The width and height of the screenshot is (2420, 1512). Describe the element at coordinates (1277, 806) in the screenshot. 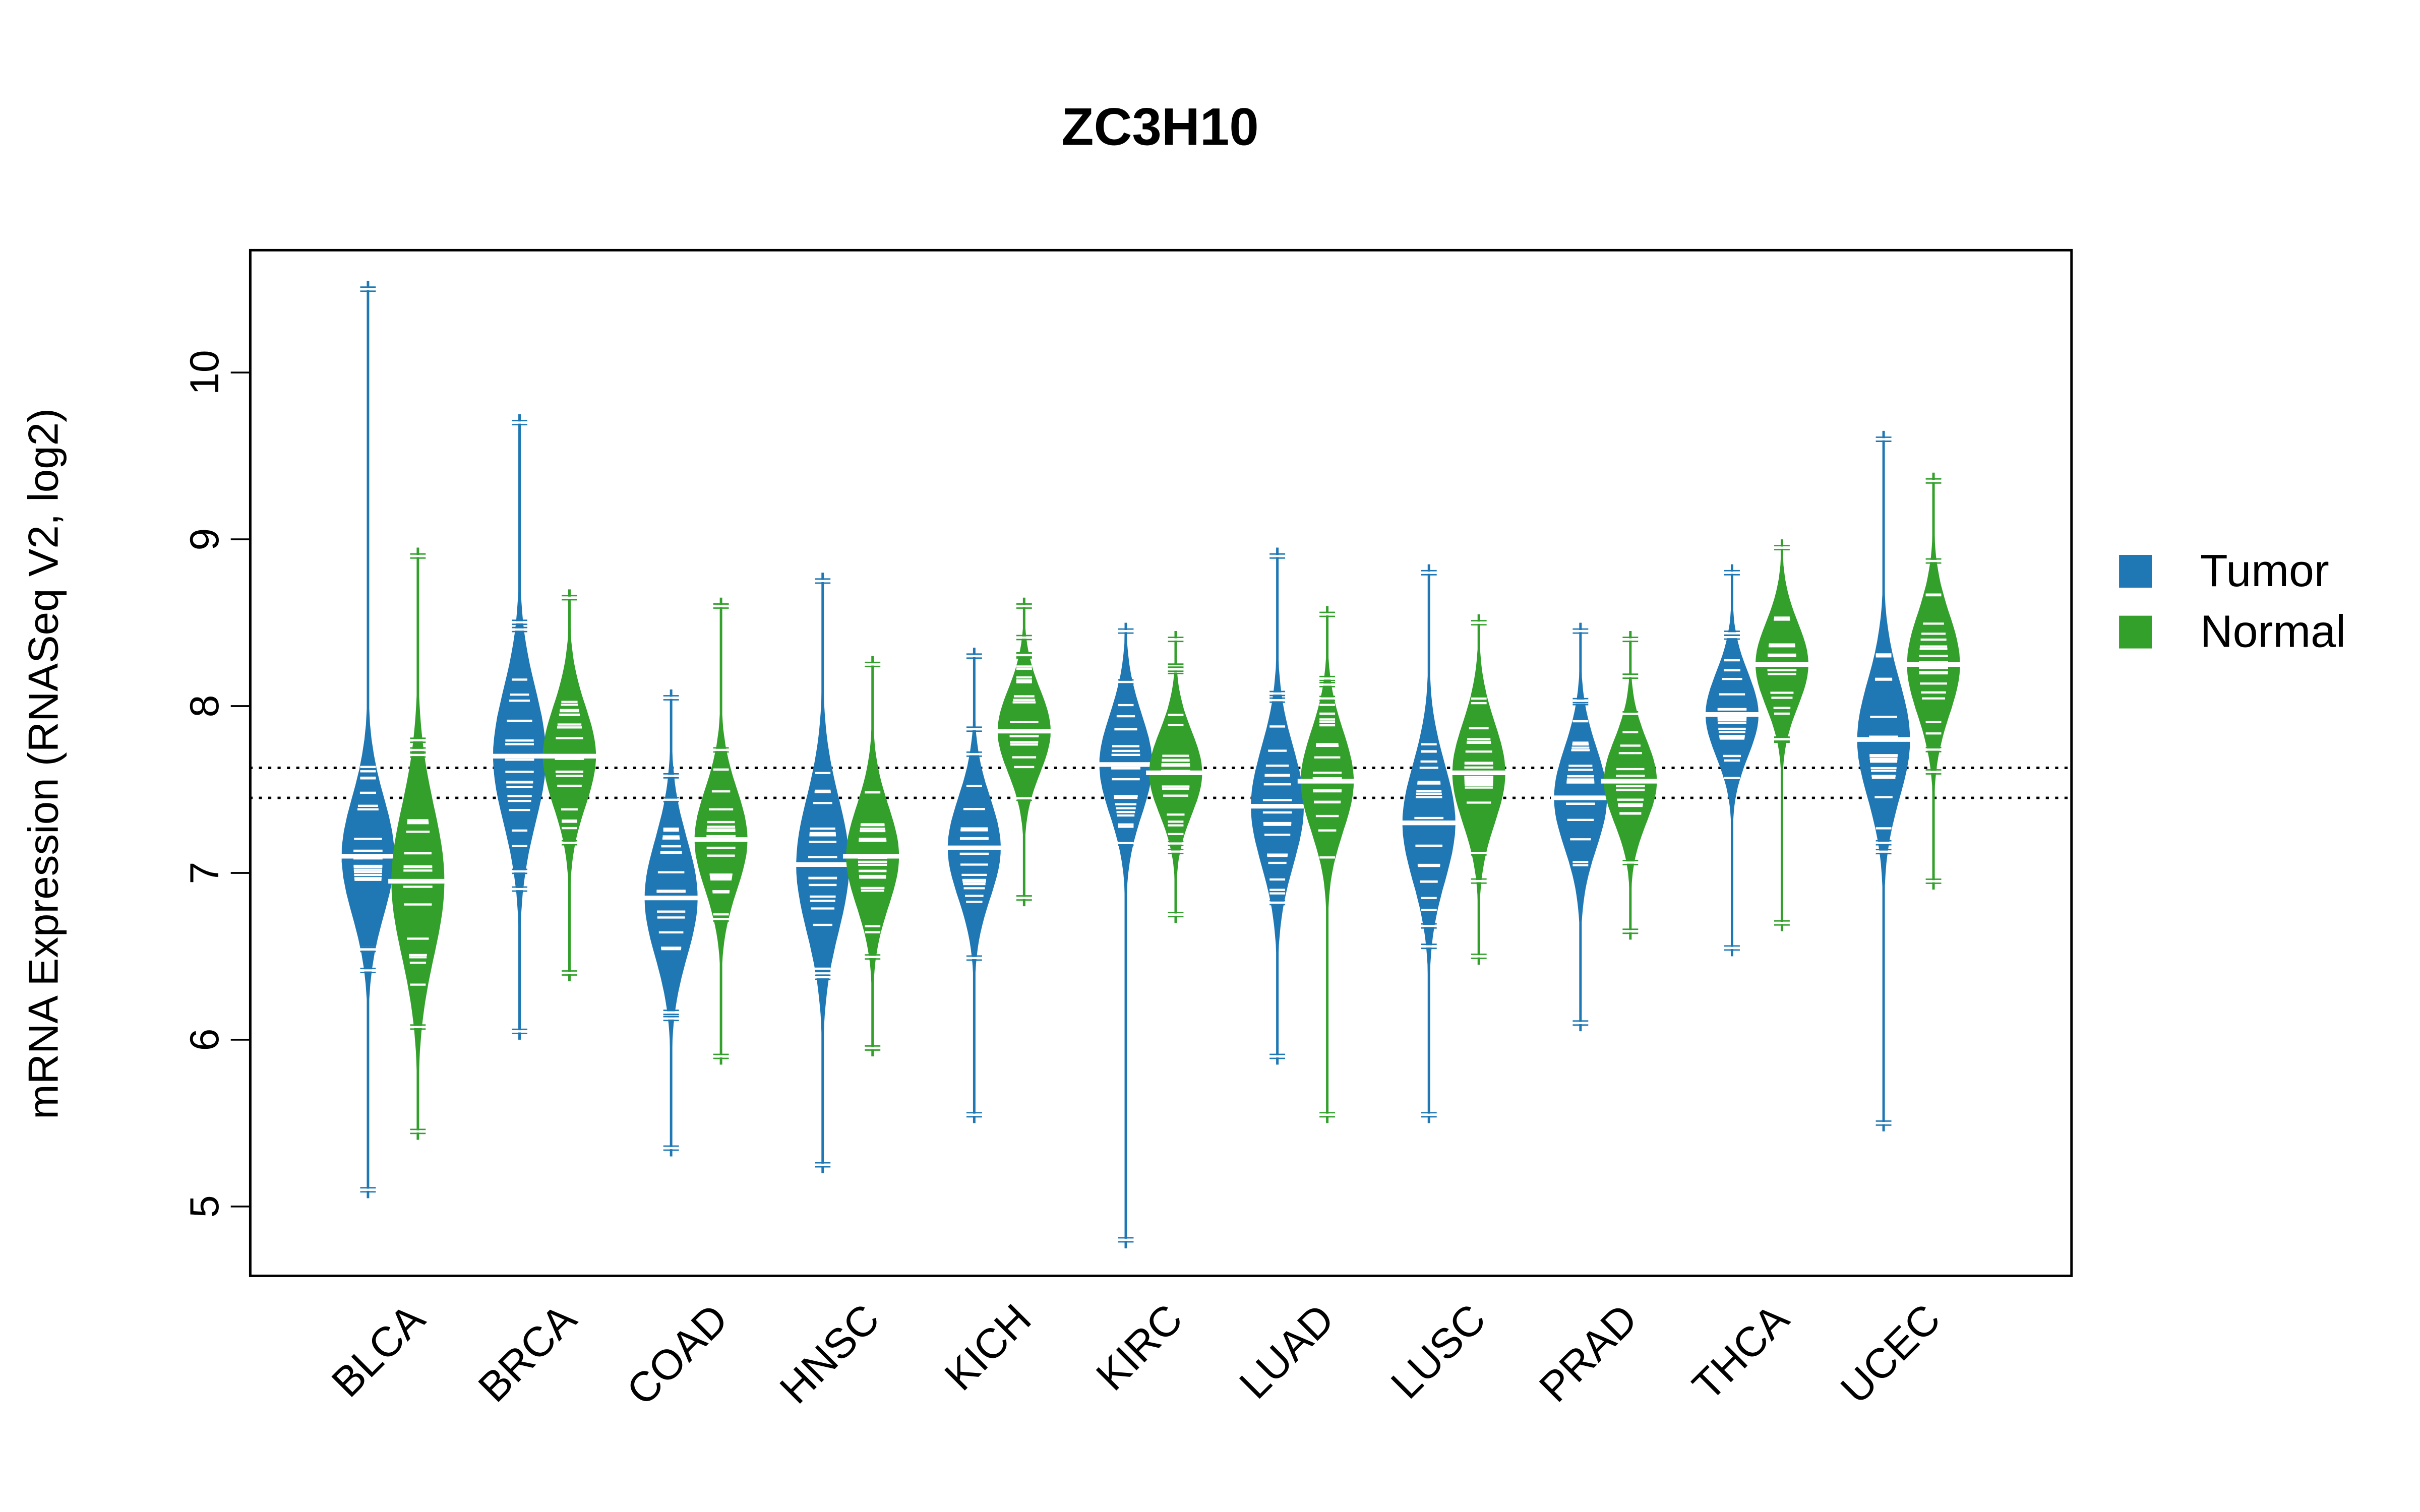

I see `bean-tumor-luad` at that location.